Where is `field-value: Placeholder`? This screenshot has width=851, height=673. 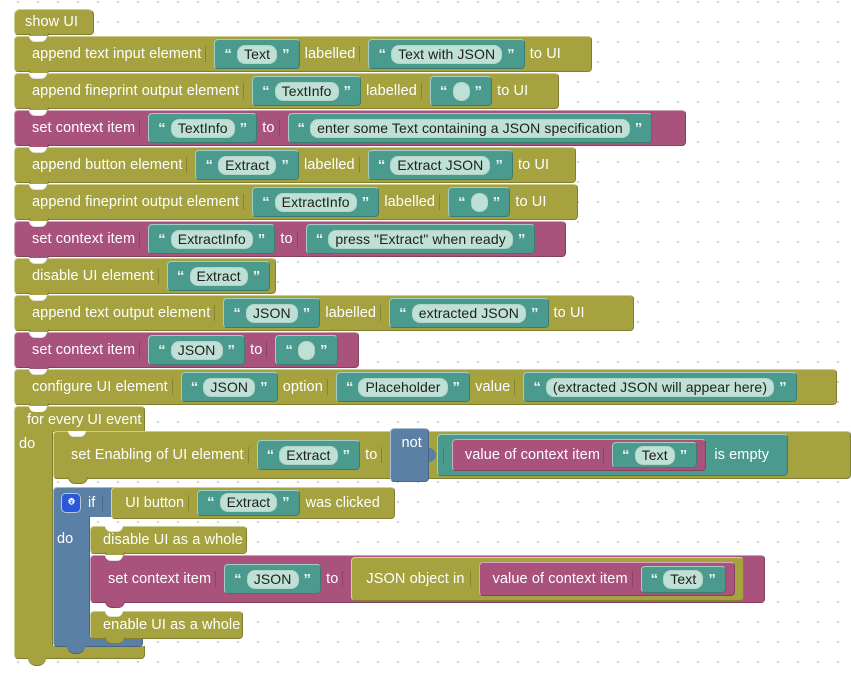 field-value: Placeholder is located at coordinates (403, 387).